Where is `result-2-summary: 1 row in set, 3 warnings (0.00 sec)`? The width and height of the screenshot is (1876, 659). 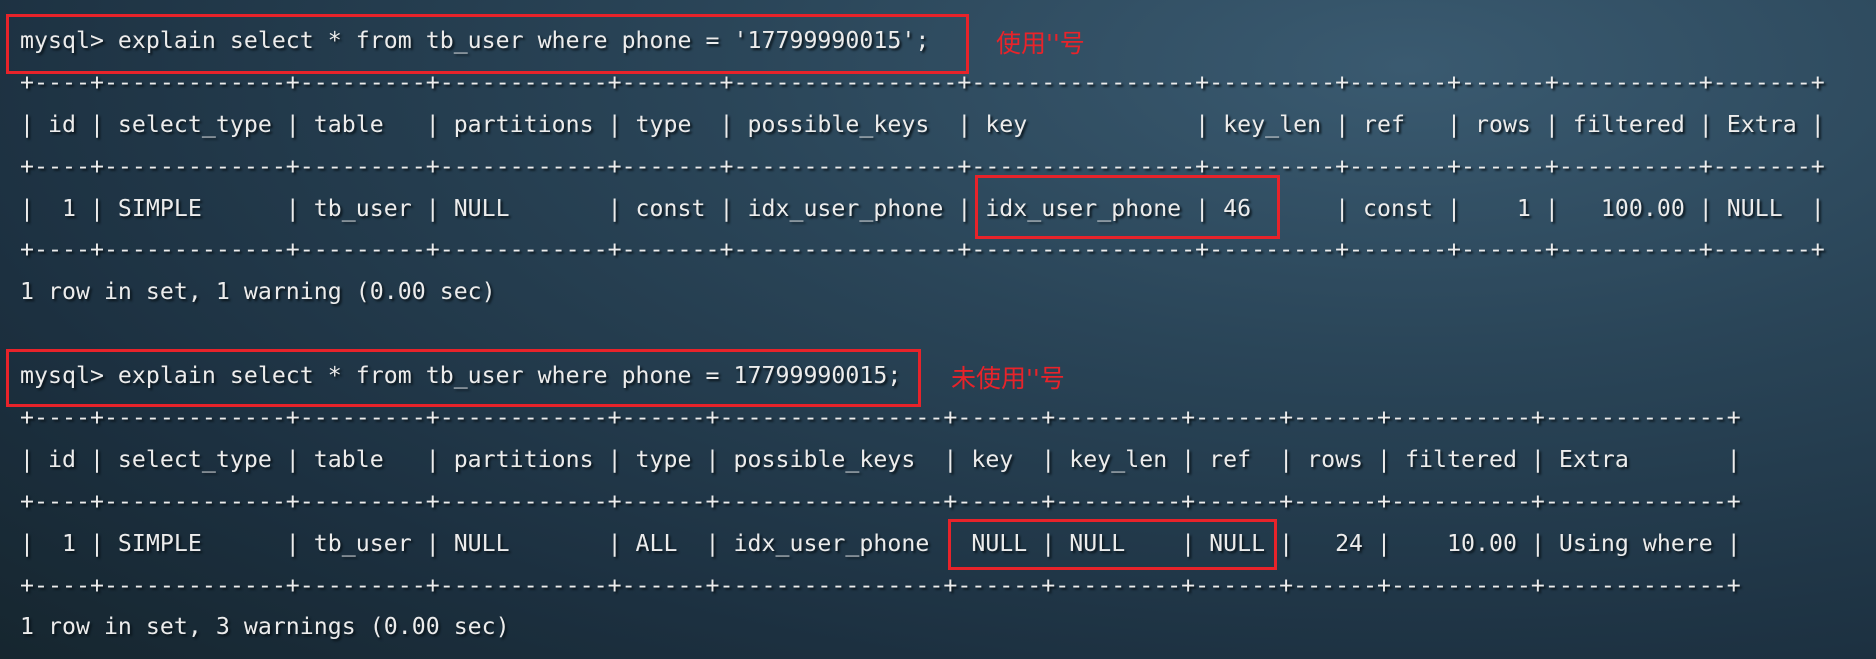 result-2-summary: 1 row in set, 3 warnings (0.00 sec) is located at coordinates (265, 627).